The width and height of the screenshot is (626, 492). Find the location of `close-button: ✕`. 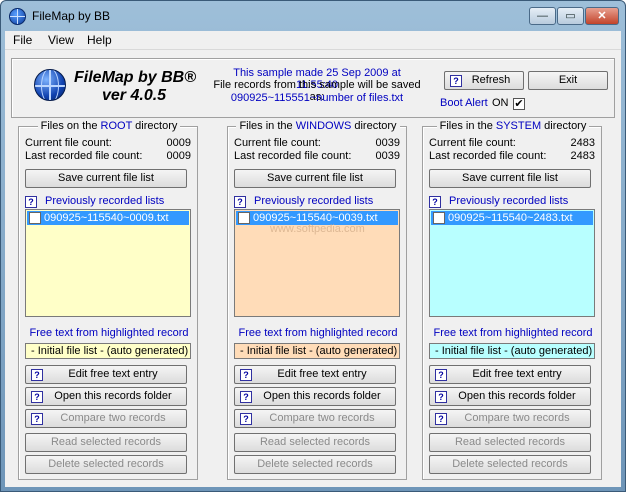

close-button: ✕ is located at coordinates (602, 16).